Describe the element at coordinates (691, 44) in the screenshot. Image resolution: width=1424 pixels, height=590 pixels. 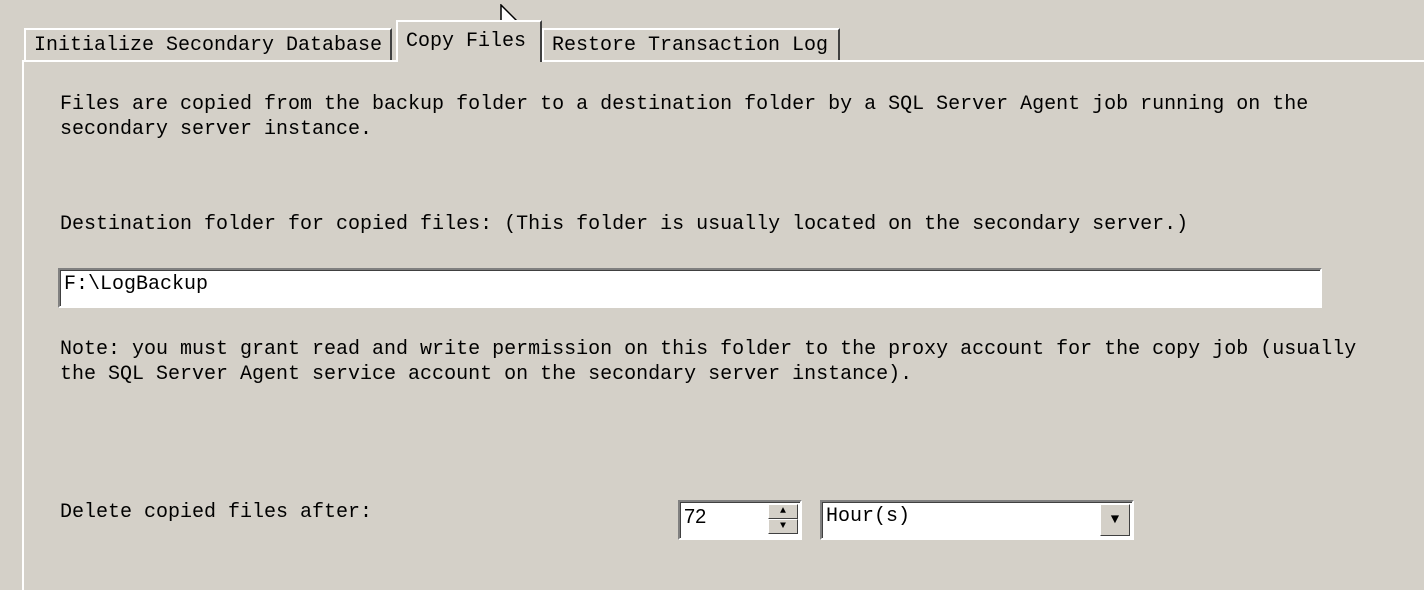
I see `tab-restore-transaction-log: Restore Transaction Log` at that location.